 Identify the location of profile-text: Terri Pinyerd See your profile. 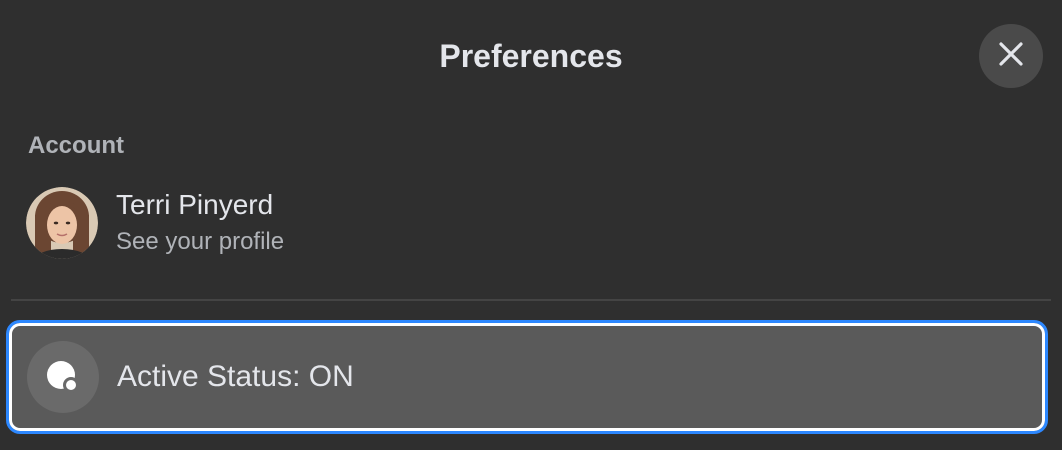
(200, 223).